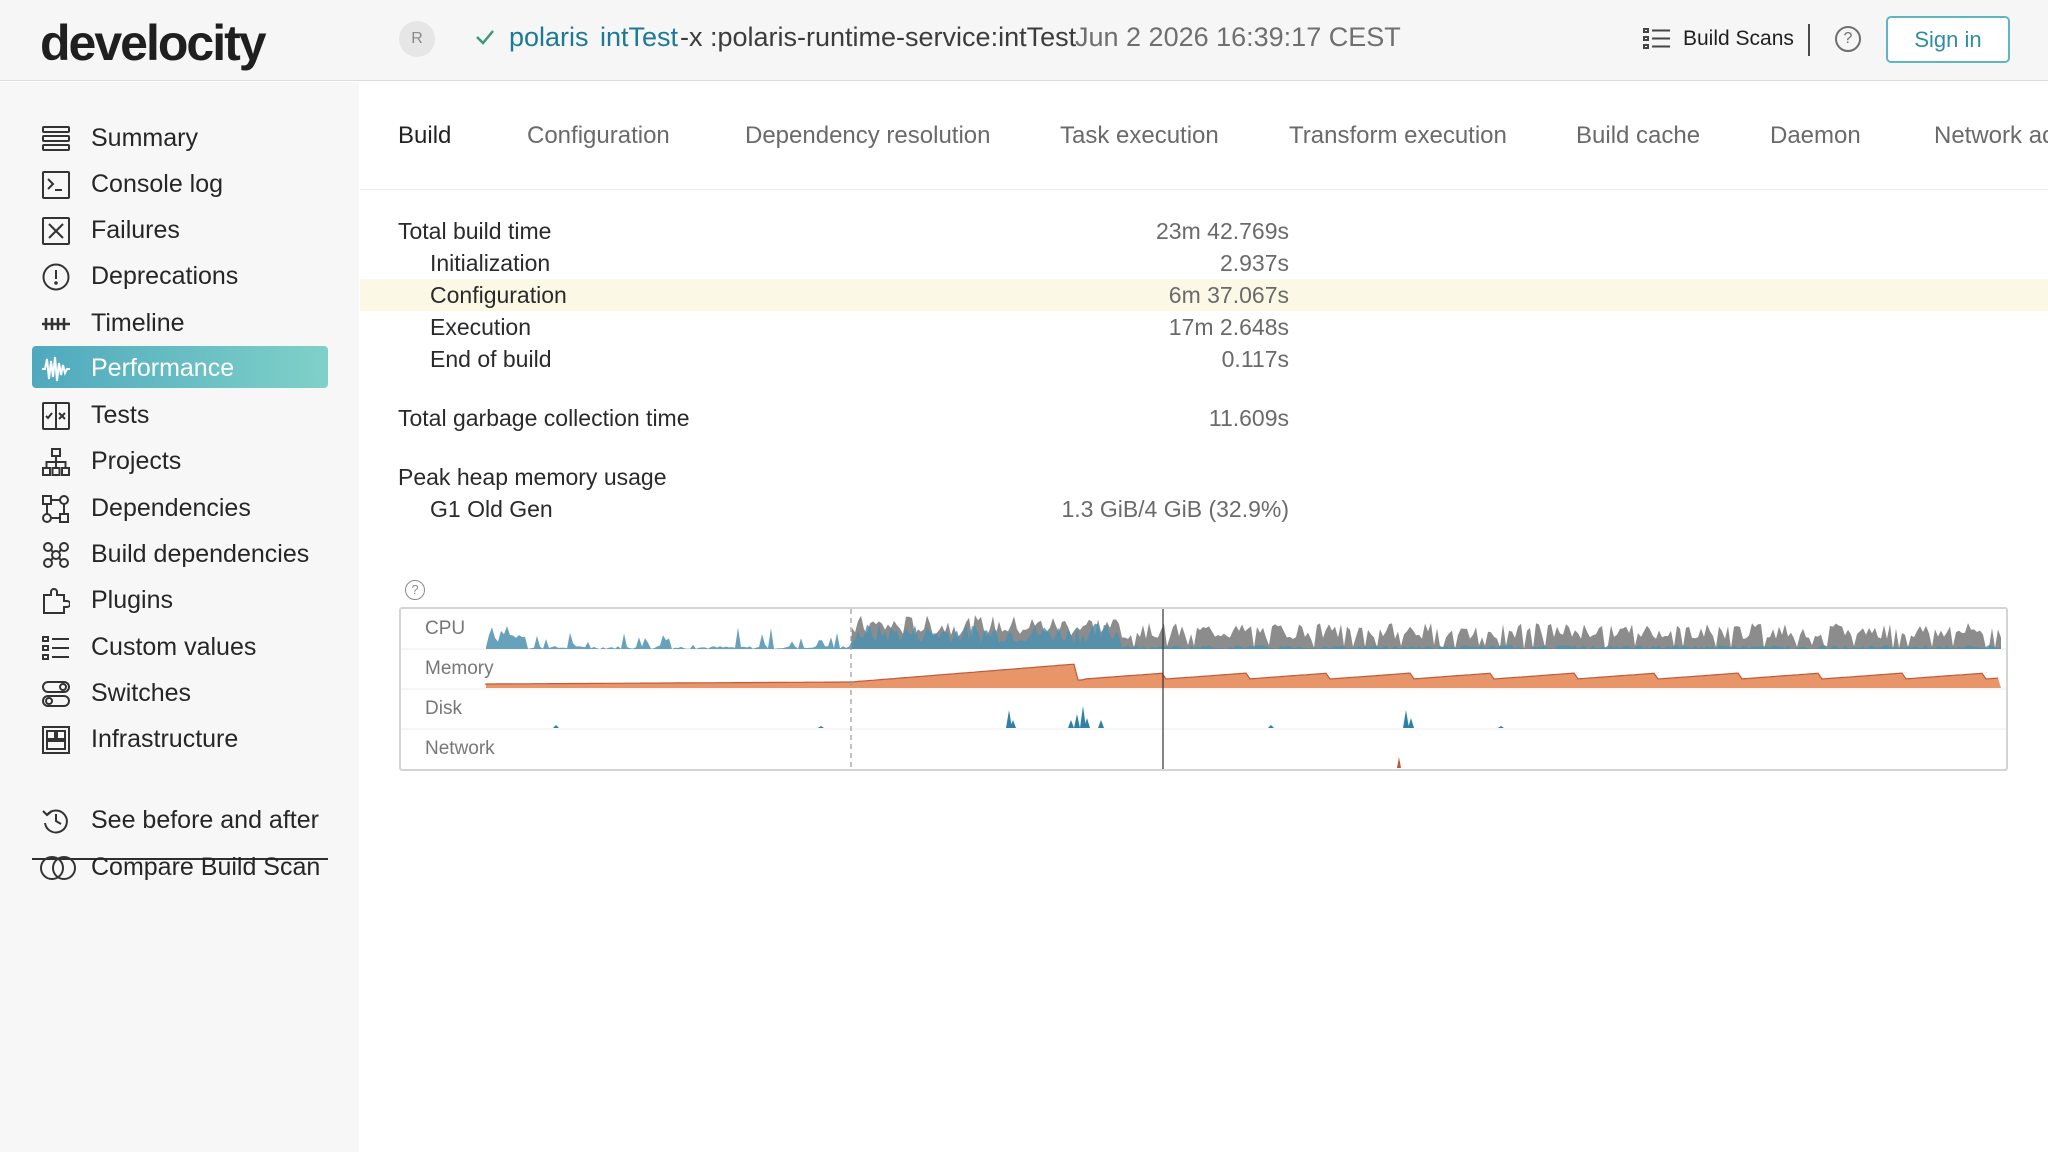  I want to click on sign-in-button: Sign in, so click(1948, 39).